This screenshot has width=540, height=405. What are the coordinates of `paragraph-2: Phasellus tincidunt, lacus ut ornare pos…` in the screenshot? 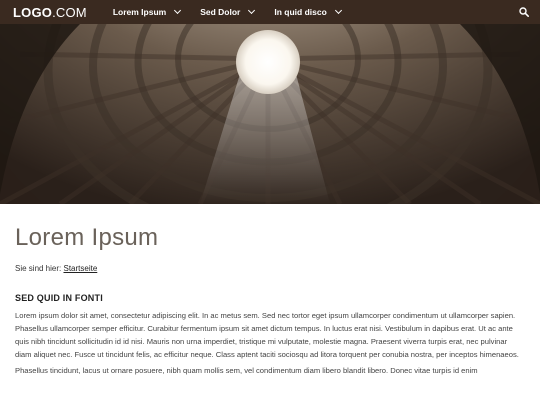 It's located at (246, 370).